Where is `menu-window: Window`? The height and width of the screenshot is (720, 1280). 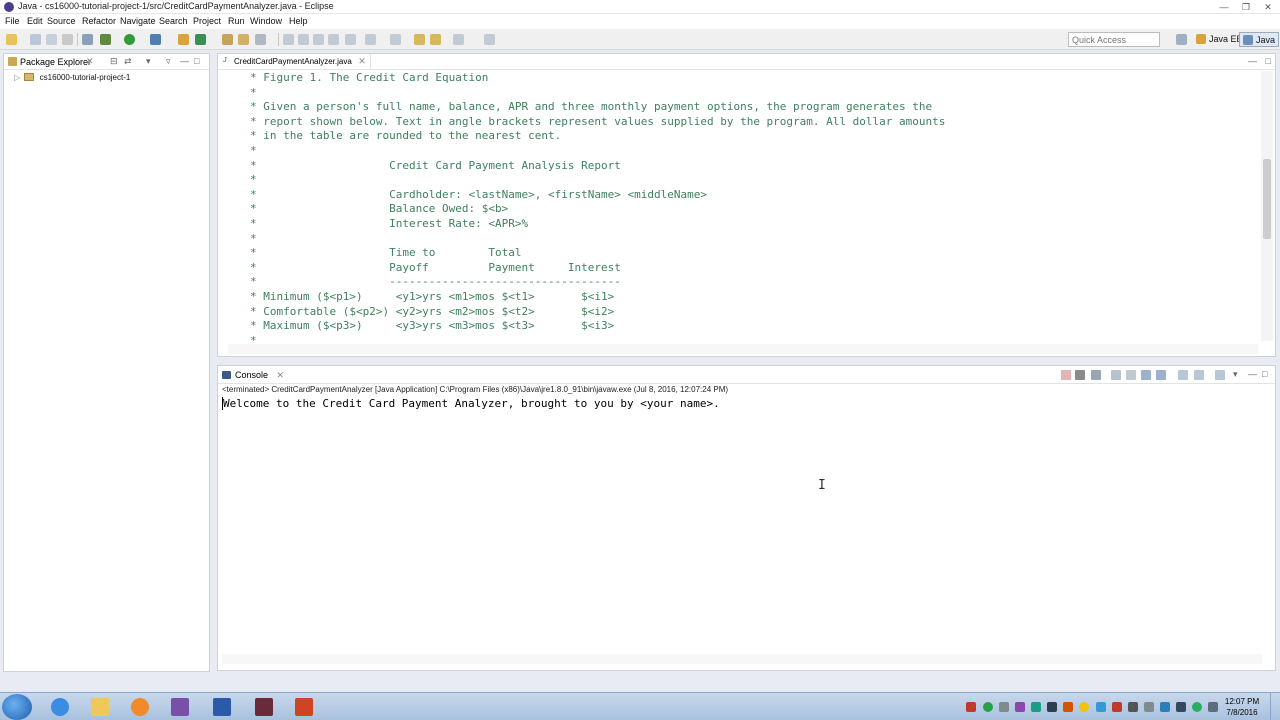 menu-window: Window is located at coordinates (266, 21).